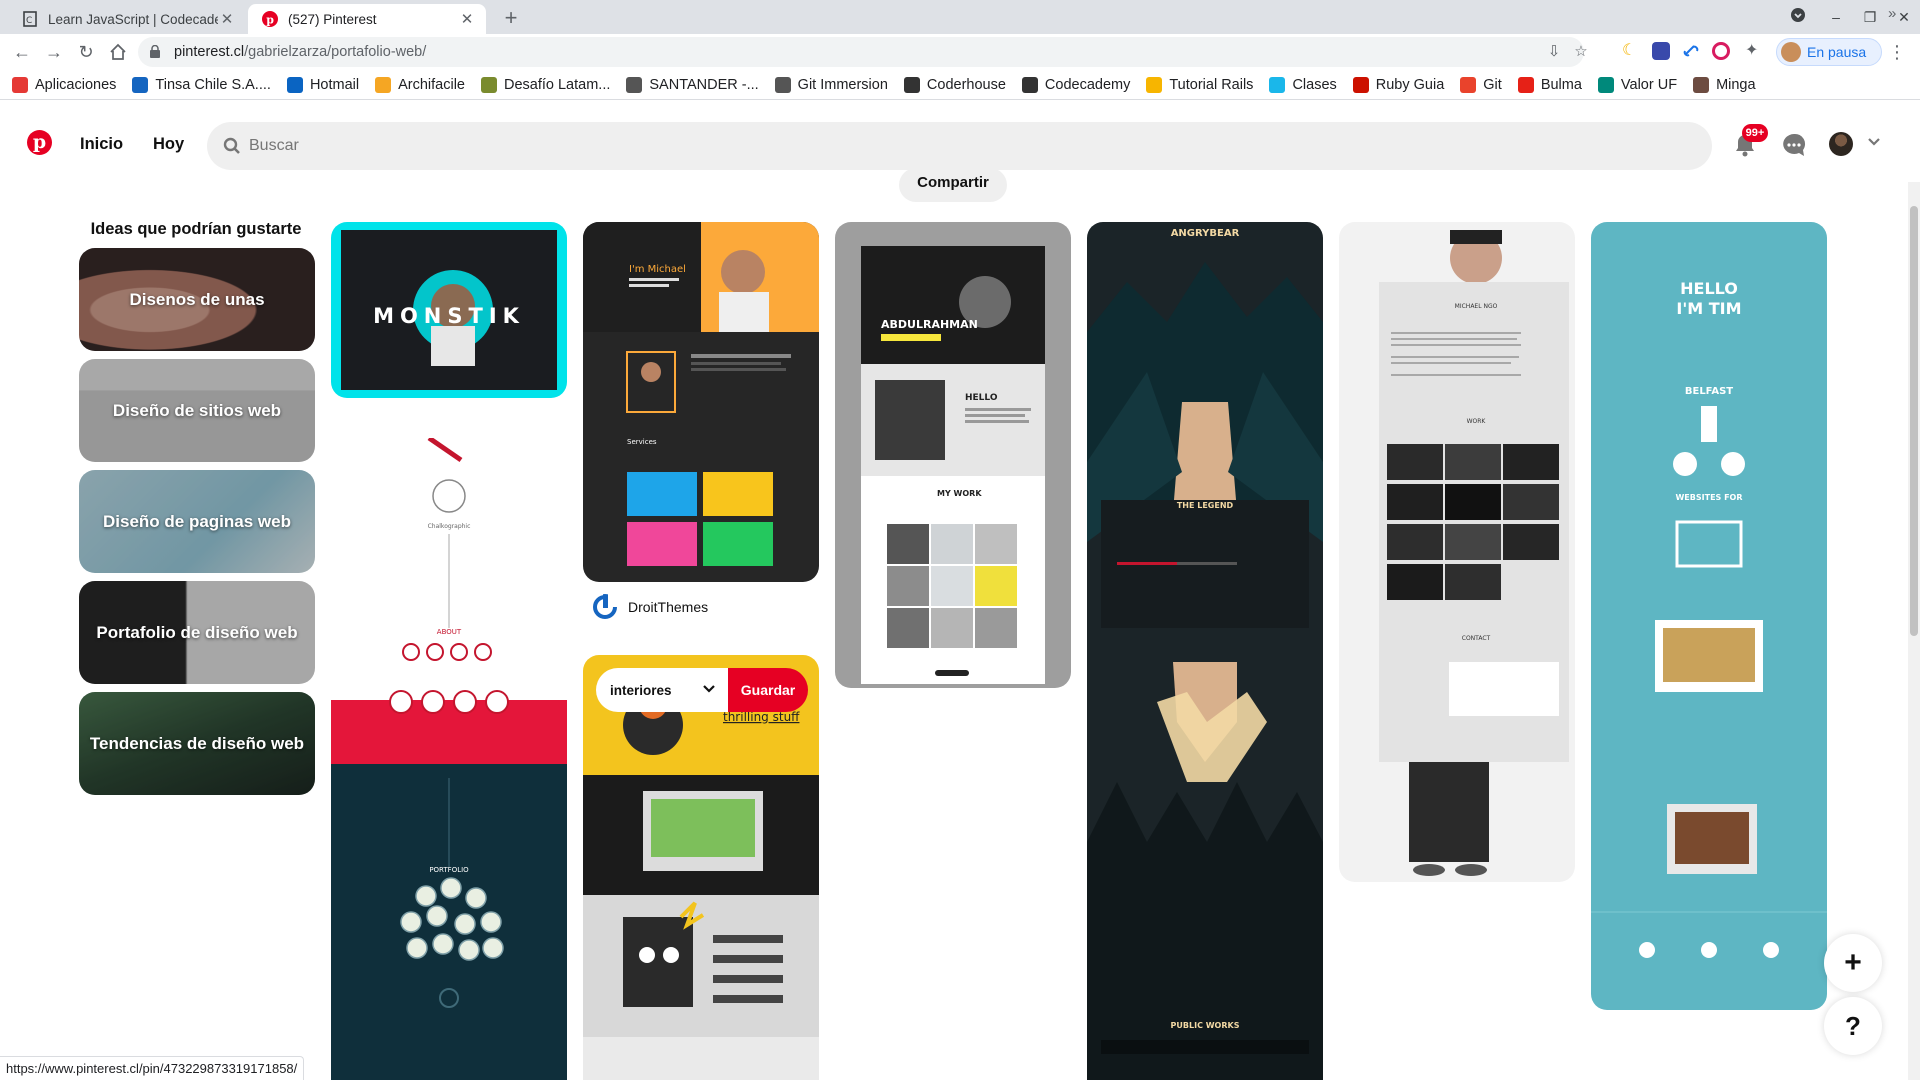 The width and height of the screenshot is (1920, 1080). What do you see at coordinates (197, 410) in the screenshot?
I see `idea-card-web-sites: Diseño de sitios web` at bounding box center [197, 410].